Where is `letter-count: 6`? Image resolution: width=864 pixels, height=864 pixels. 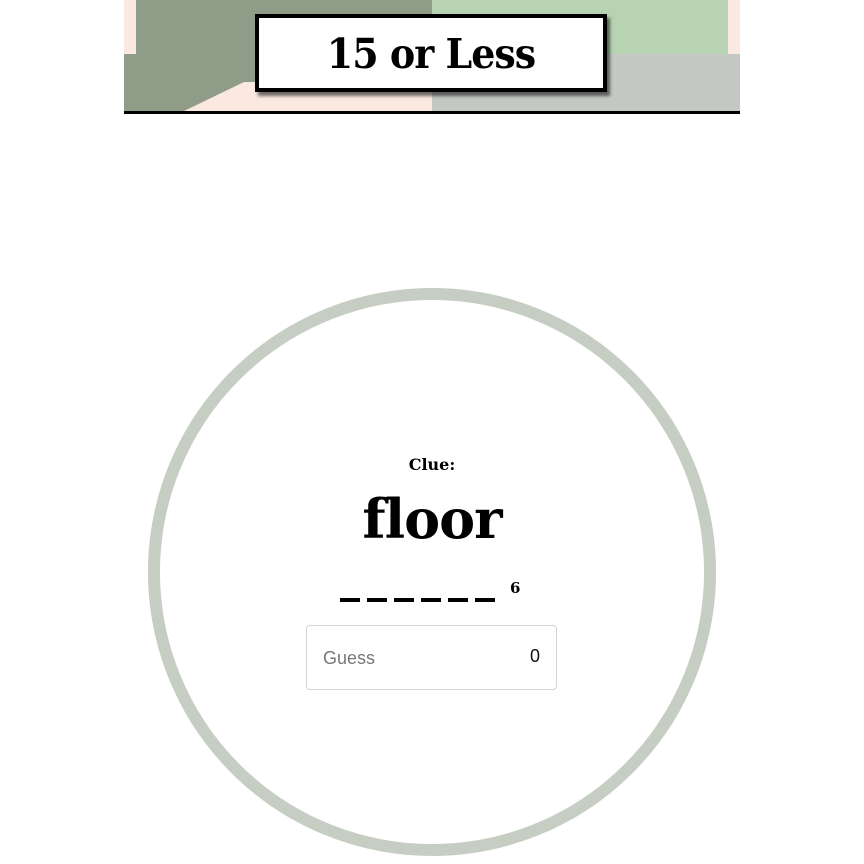
letter-count: 6 is located at coordinates (515, 588).